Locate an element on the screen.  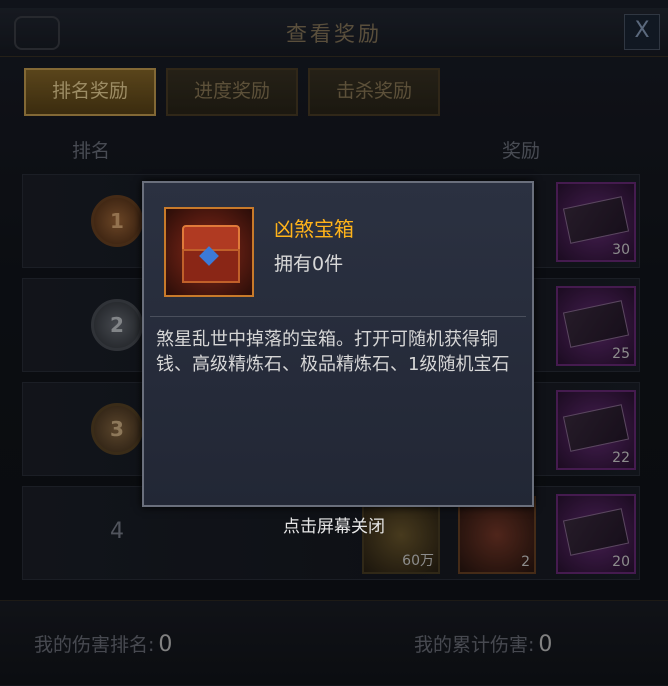
tap-to-close-hint: 点击屏幕关闭 is located at coordinates (334, 524).